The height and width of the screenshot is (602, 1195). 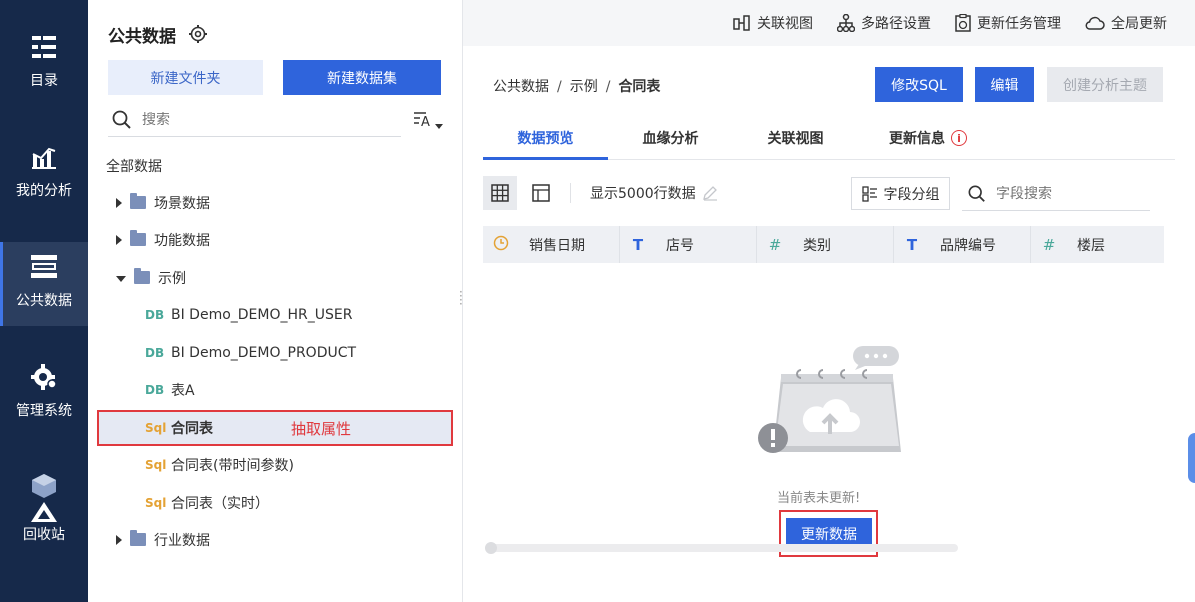 I want to click on node-label: 合同表, so click(x=192, y=429).